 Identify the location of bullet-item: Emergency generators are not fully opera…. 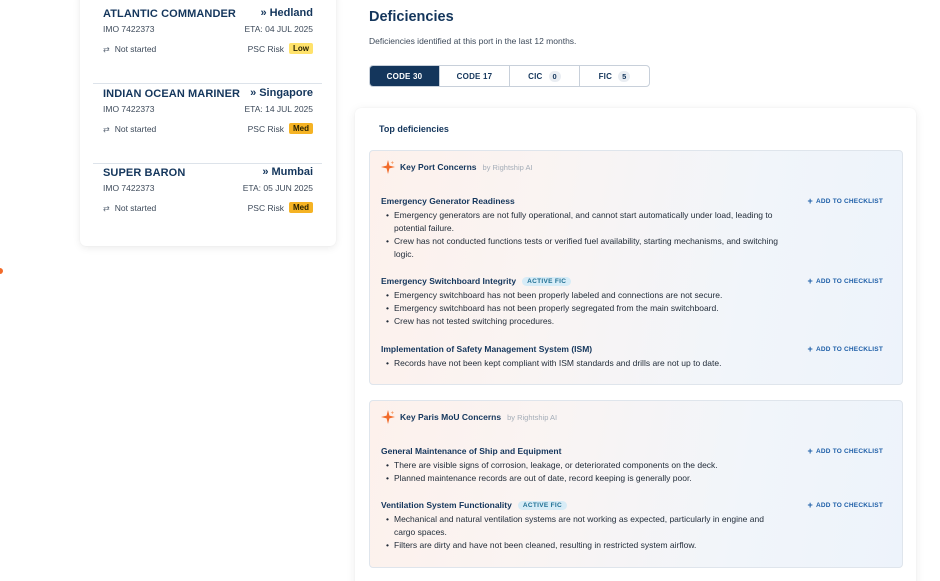
(583, 222).